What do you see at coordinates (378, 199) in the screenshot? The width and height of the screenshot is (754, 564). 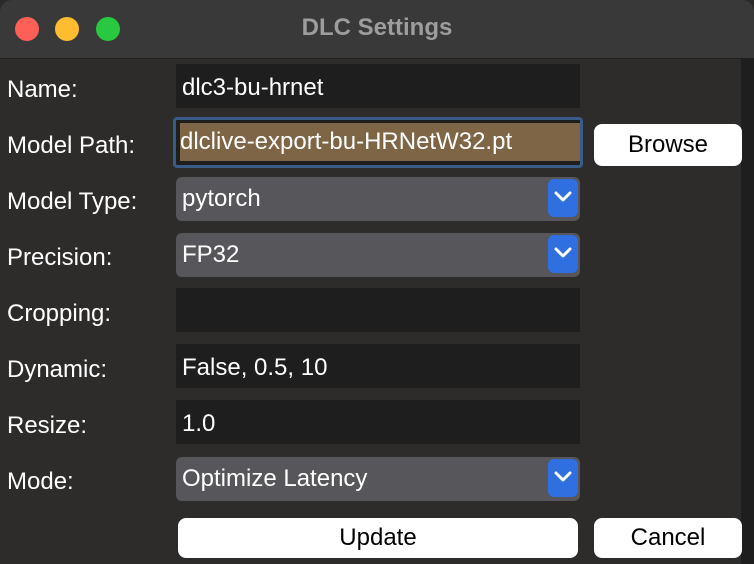 I see `model-type-select: pytorch` at bounding box center [378, 199].